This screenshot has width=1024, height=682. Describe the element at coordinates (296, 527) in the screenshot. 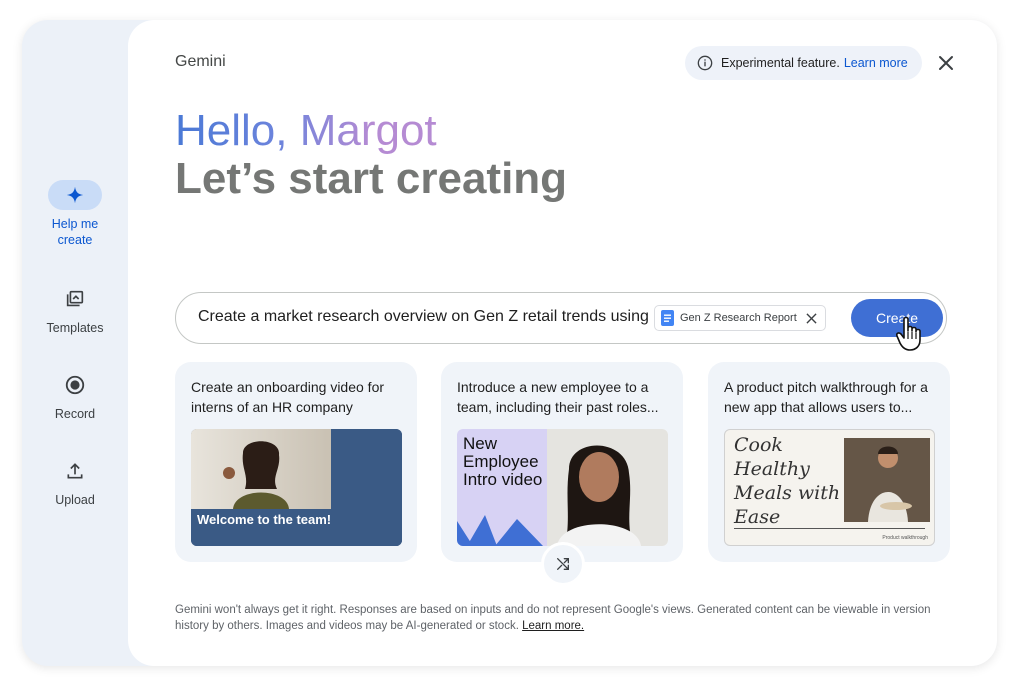

I see `thumb-caption: Welcome to the team!` at that location.